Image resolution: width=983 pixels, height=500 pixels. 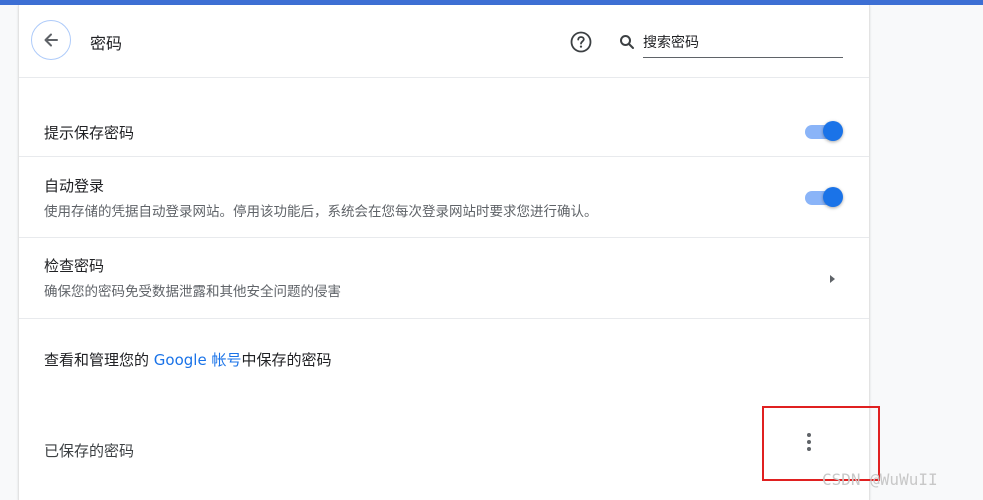 I want to click on offer-to-save-toggle, so click(x=825, y=130).